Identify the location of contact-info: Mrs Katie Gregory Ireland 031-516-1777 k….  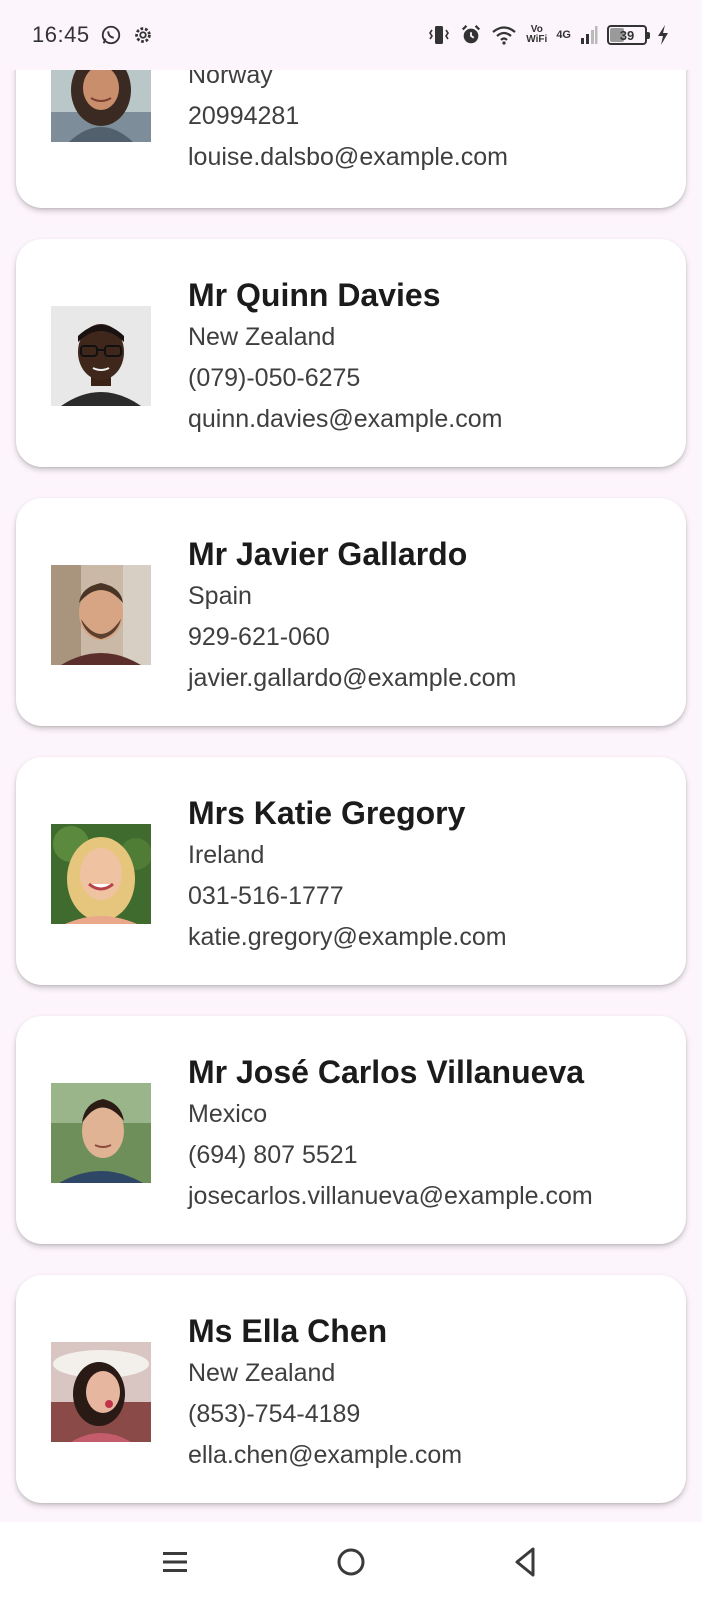
(347, 874).